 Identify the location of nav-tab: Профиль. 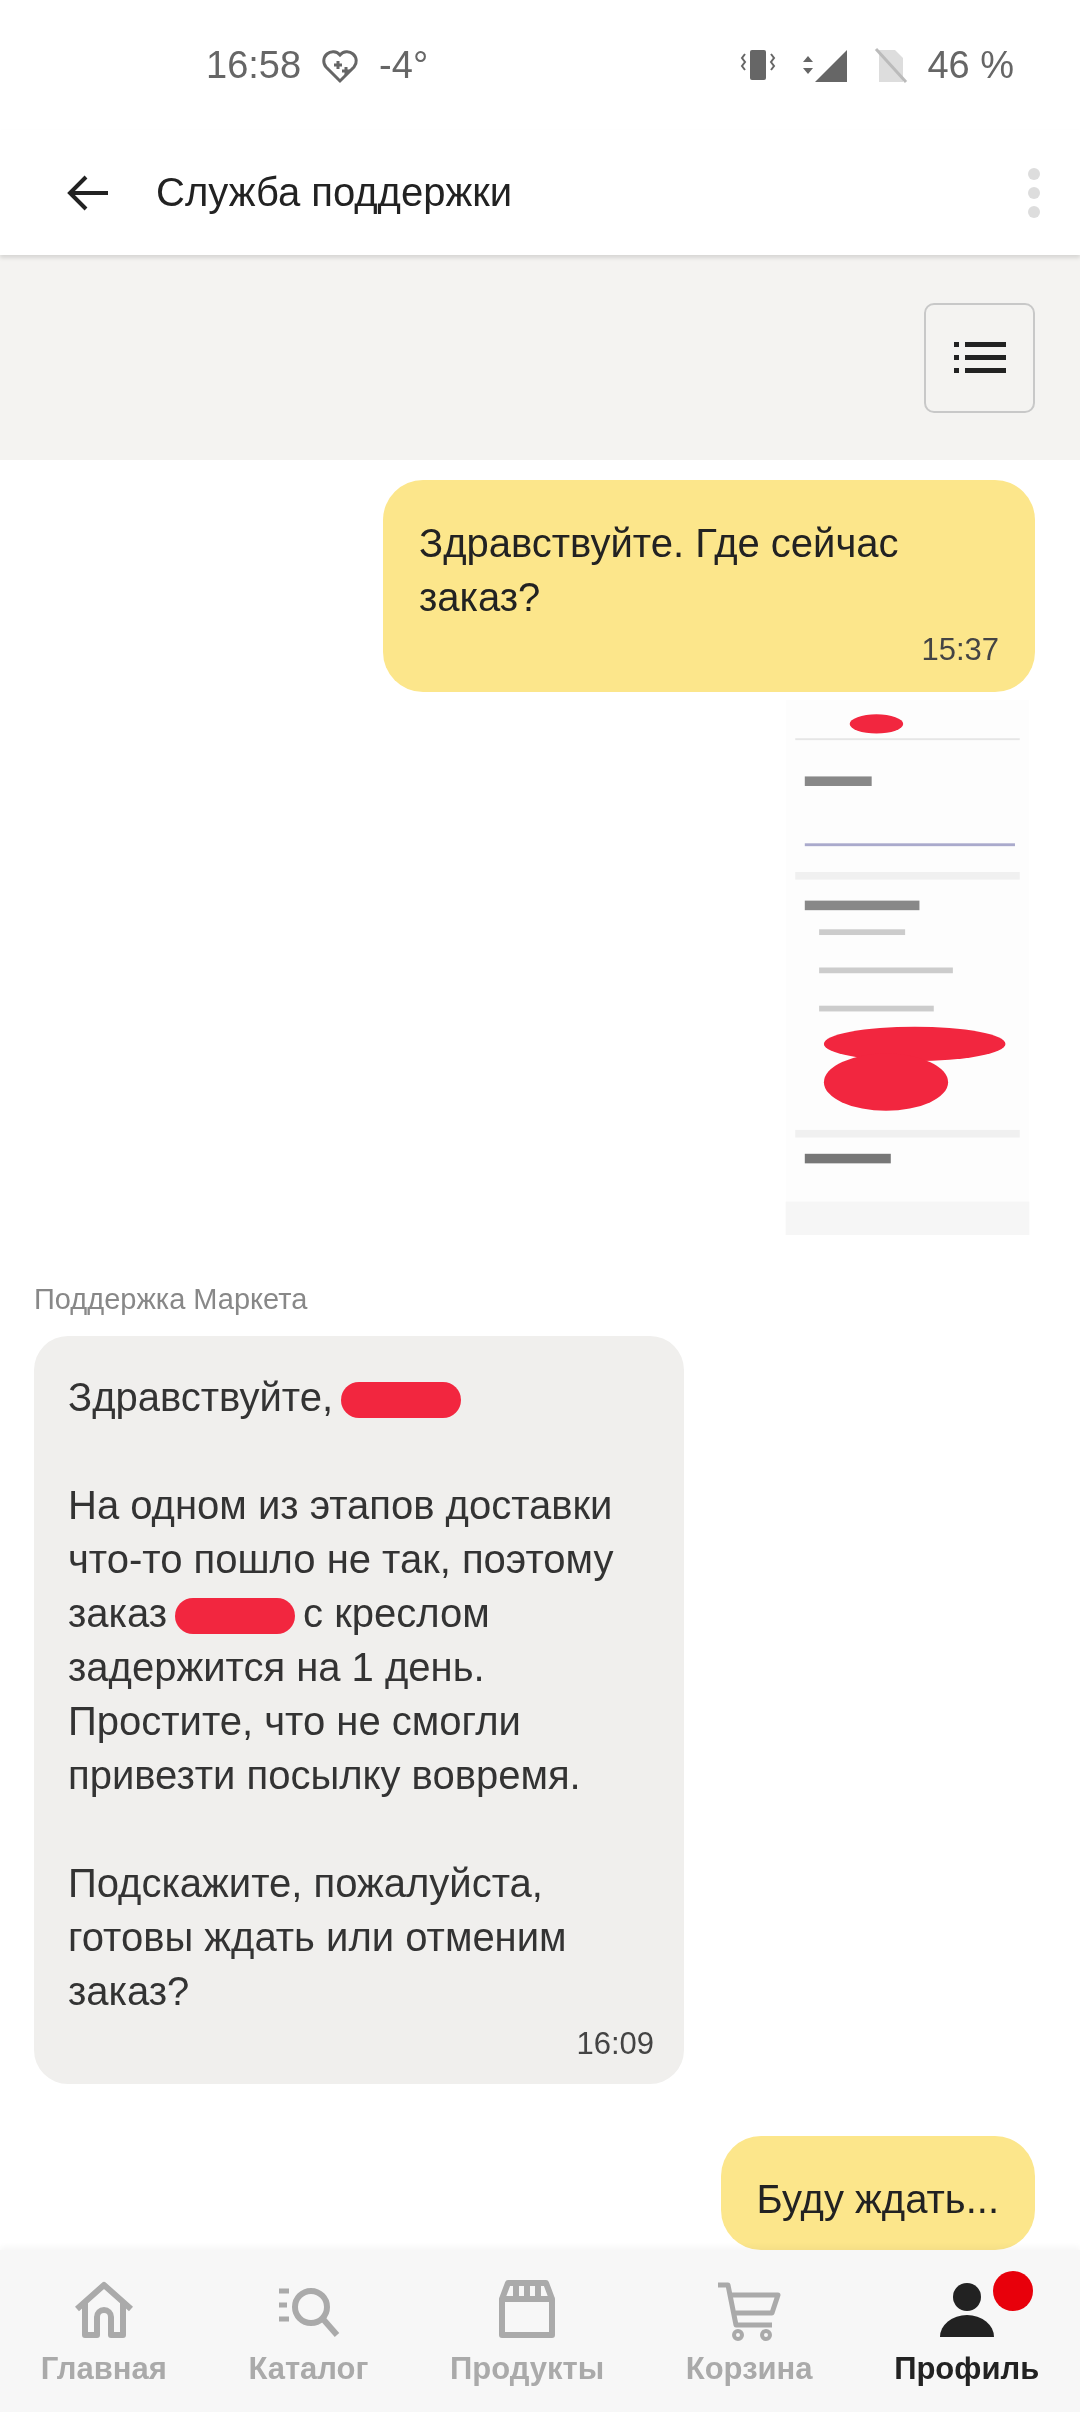
(967, 2331).